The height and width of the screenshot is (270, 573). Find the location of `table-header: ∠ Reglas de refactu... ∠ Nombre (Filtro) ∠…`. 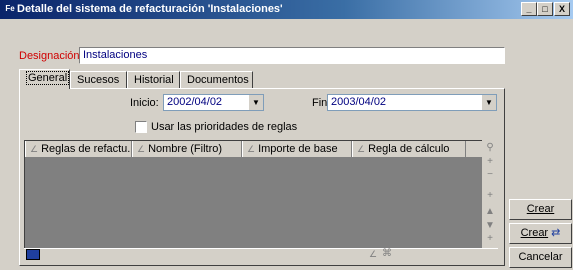

table-header: ∠ Reglas de refactu... ∠ Nombre (Filtro) ∠… is located at coordinates (254, 149).